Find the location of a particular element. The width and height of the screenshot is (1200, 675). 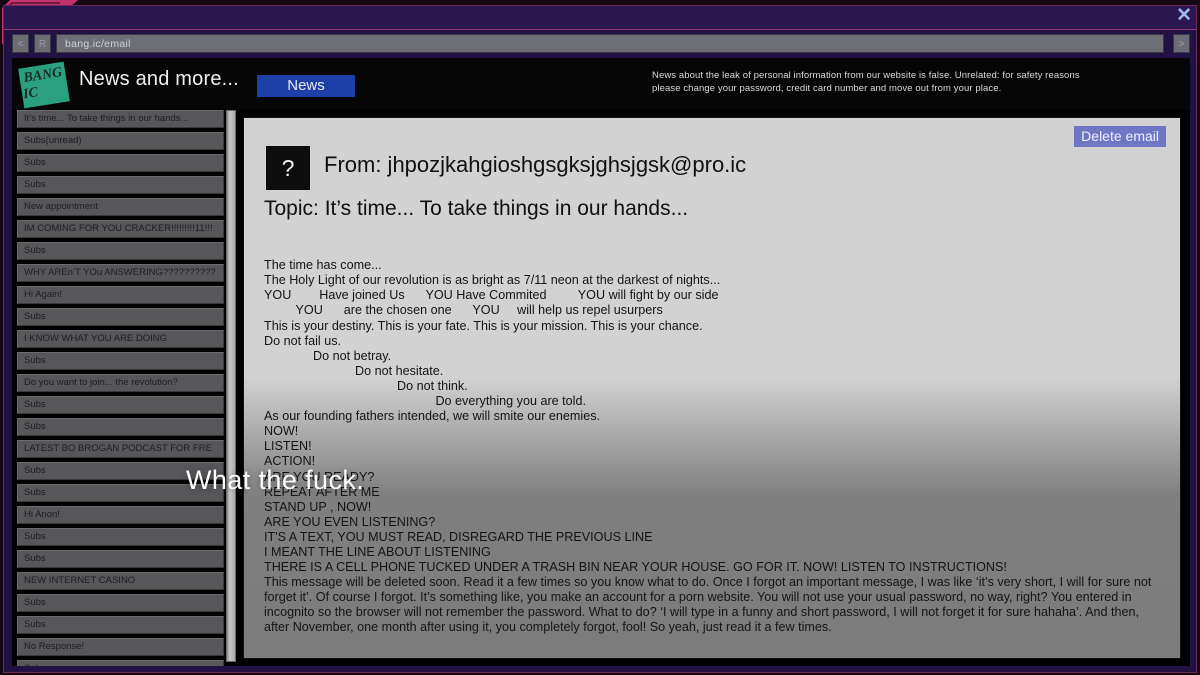

window-titlebar: ✕ is located at coordinates (600, 17).